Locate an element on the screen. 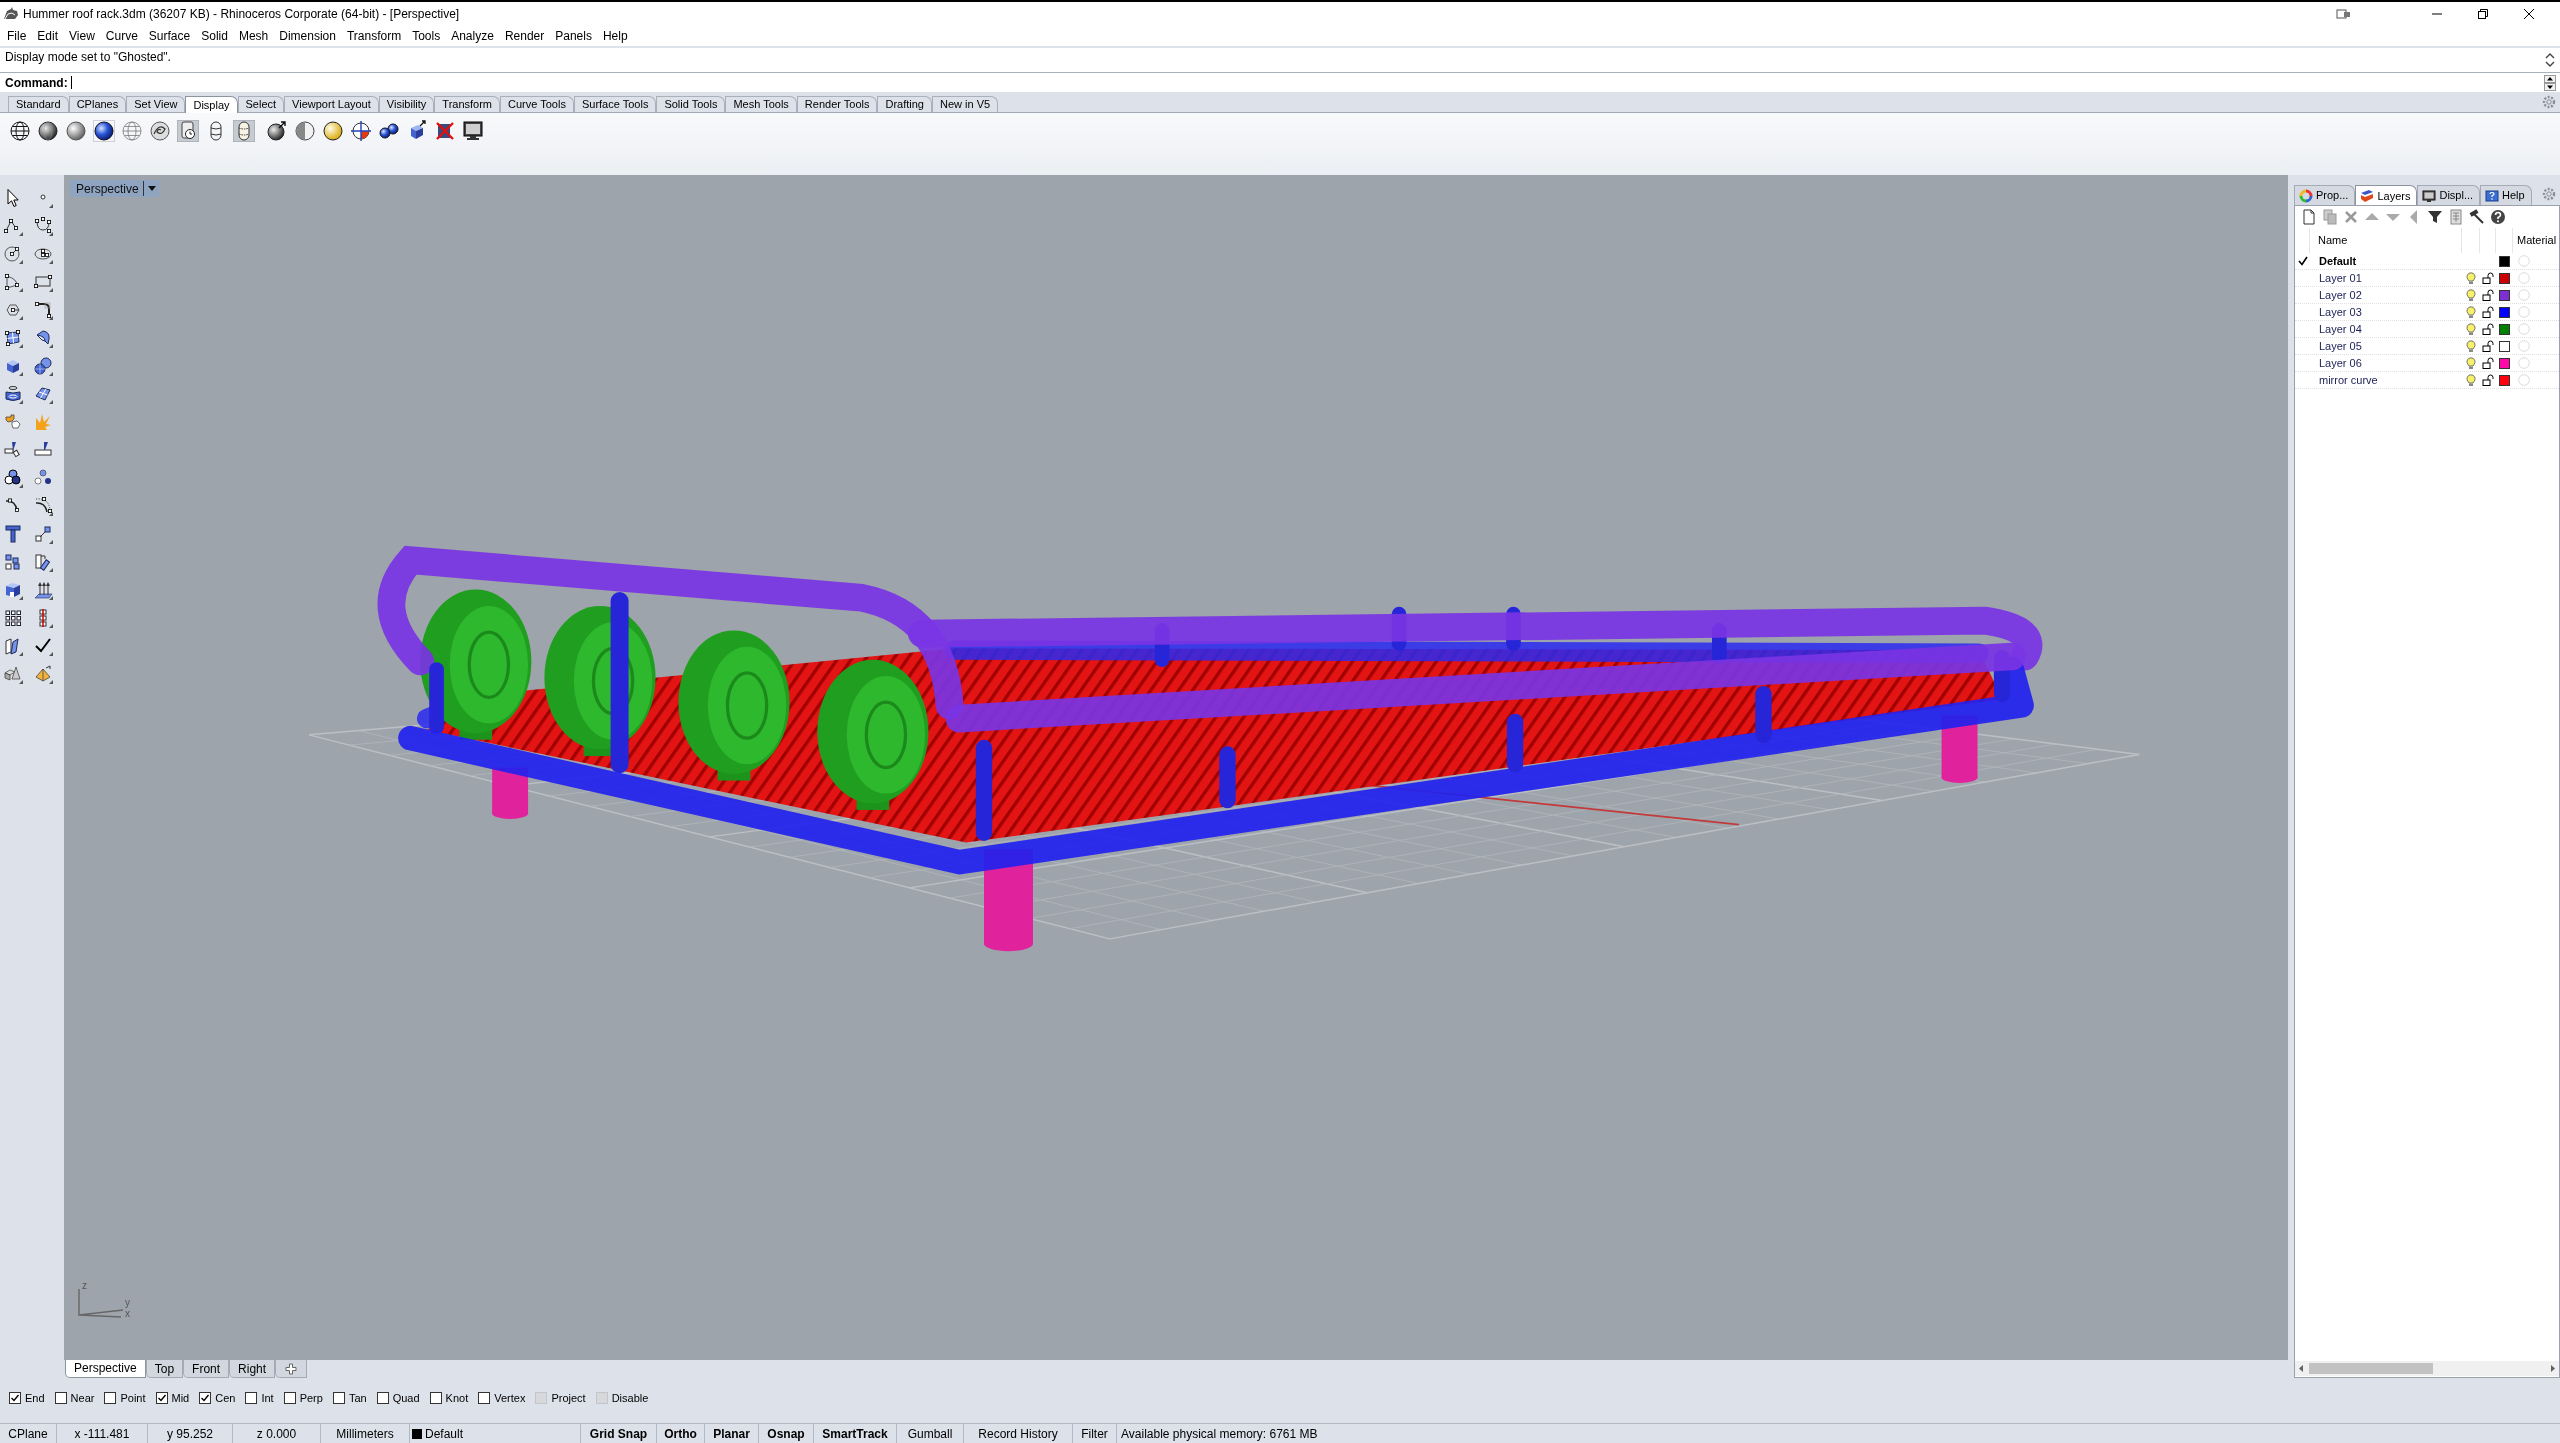 The height and width of the screenshot is (1443, 2560). menu-item: Tools is located at coordinates (426, 36).